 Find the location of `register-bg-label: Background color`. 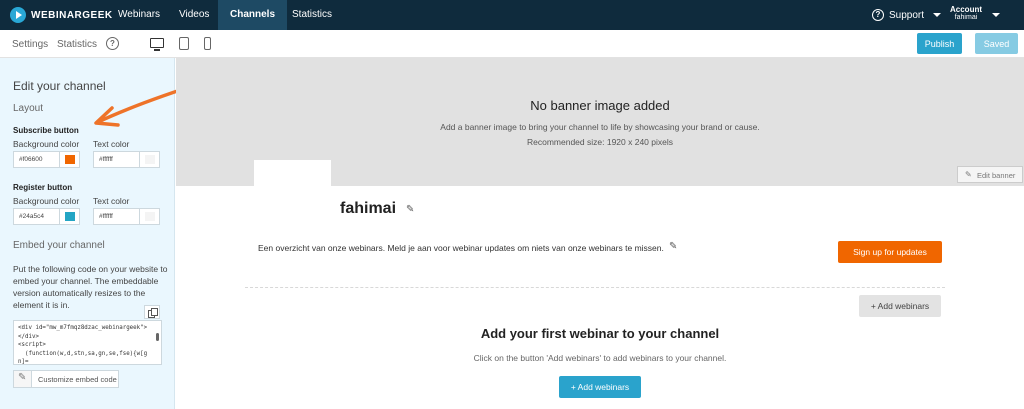

register-bg-label: Background color is located at coordinates (46, 201).